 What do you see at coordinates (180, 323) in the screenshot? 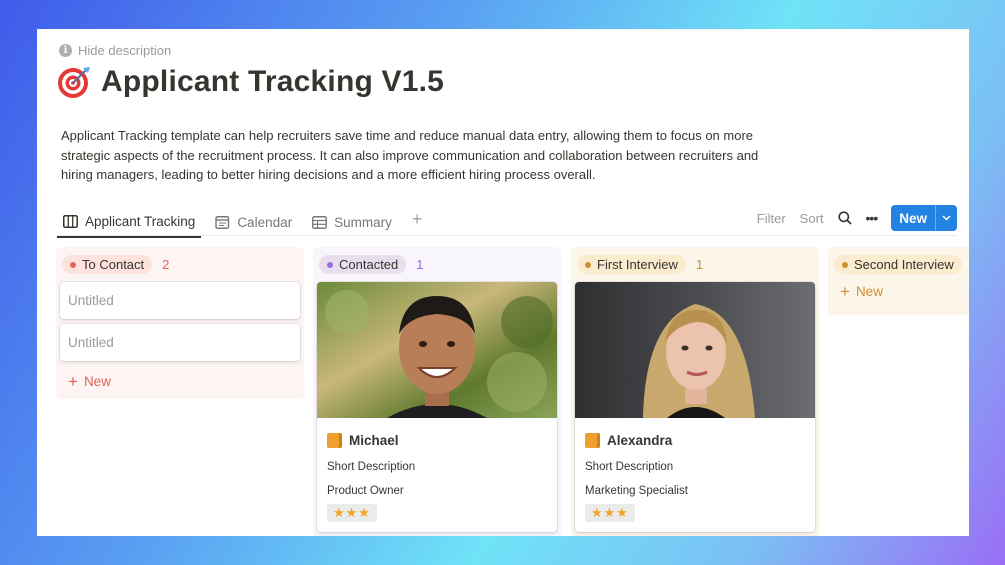
I see `board-column-to-contact: To Contact 2 Untitled Untitled + New` at bounding box center [180, 323].